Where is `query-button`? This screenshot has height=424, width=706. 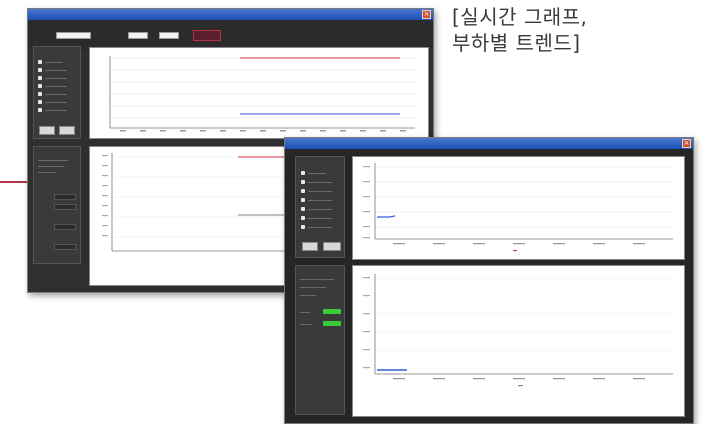 query-button is located at coordinates (207, 35).